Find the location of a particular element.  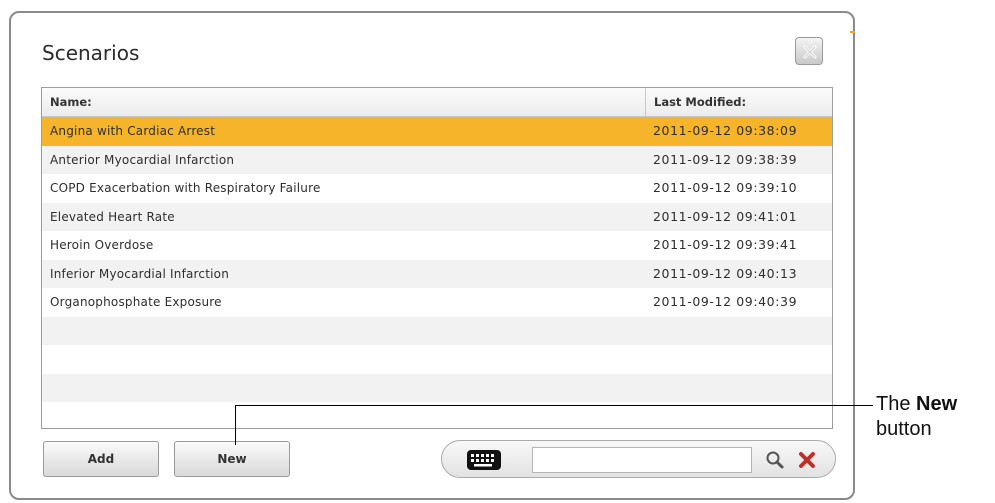

close-button is located at coordinates (809, 51).